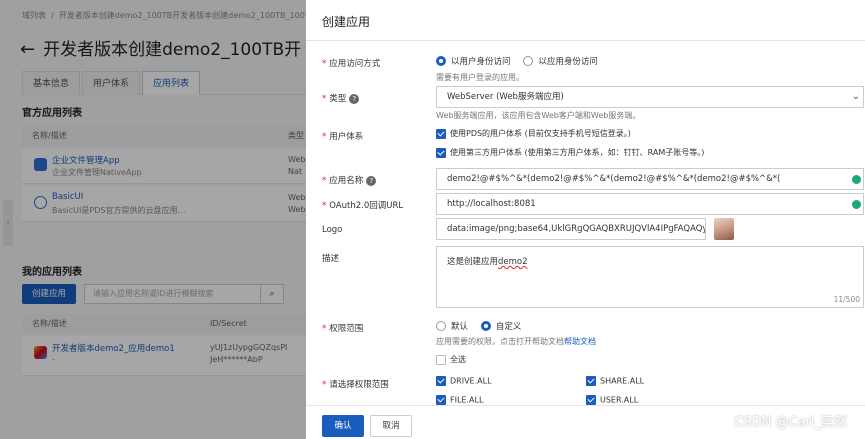 This screenshot has height=439, width=865. What do you see at coordinates (343, 137) in the screenshot?
I see `user-system-label: * 用户体系` at bounding box center [343, 137].